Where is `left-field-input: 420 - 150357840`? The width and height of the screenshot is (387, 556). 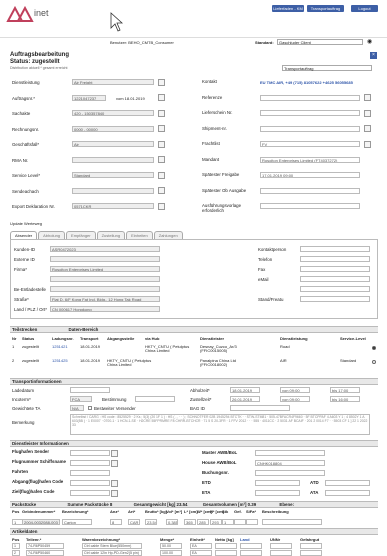
left-field-input: 420 - 150357840 is located at coordinates (113, 113).